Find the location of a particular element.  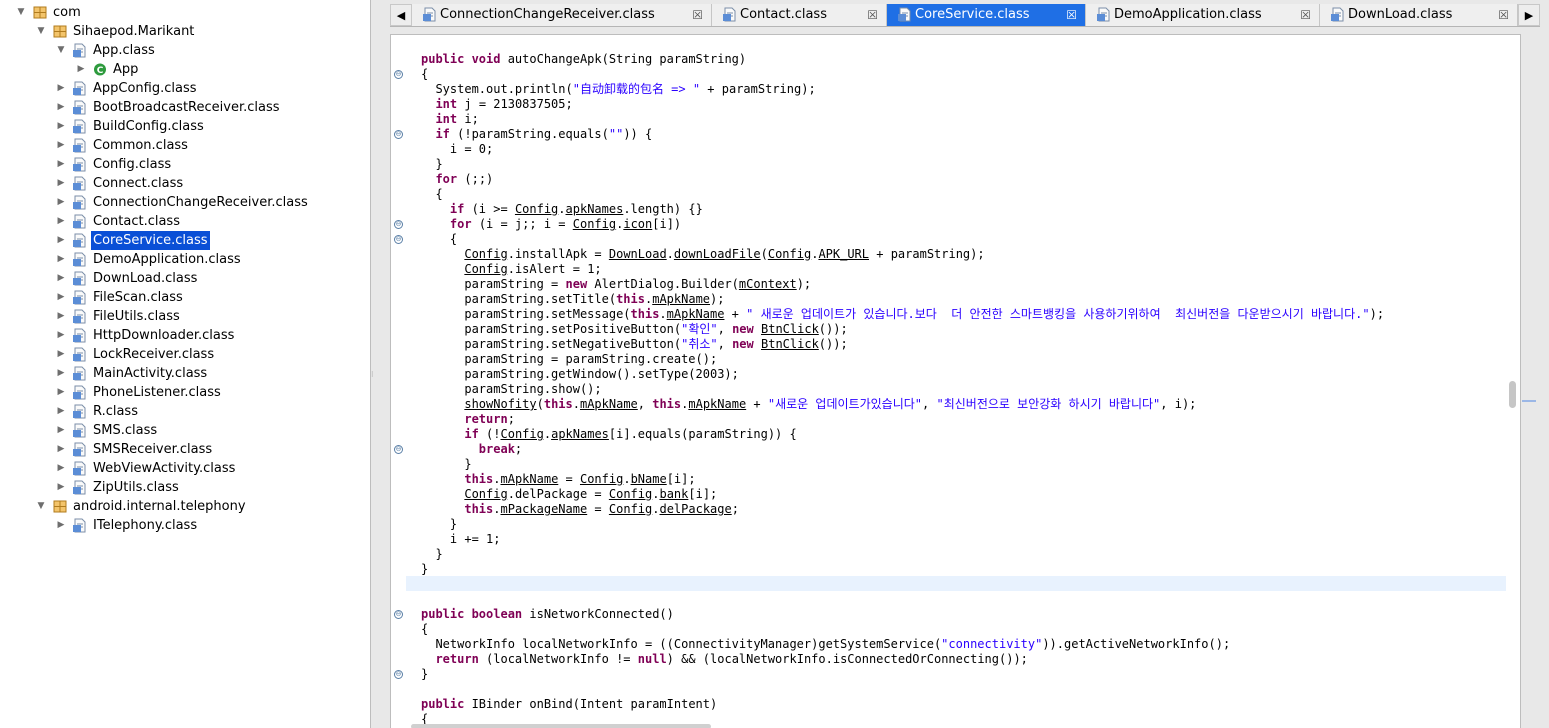

tree-item: ▶ SMS.class is located at coordinates (185, 430).